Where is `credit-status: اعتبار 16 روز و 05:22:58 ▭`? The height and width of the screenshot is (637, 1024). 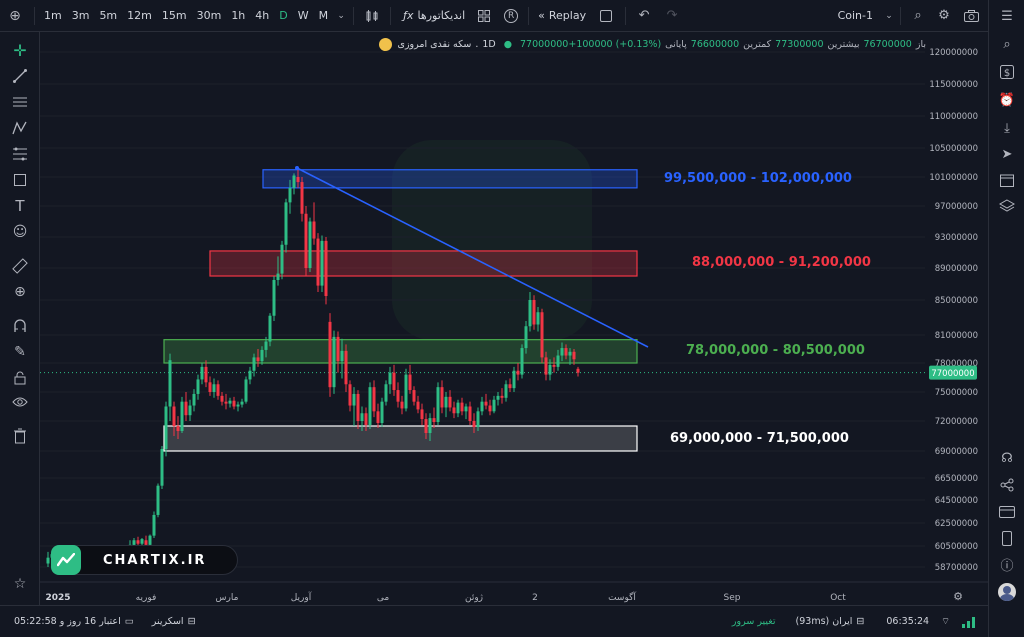
credit-status: اعتبار 16 روز و 05:22:58 ▭ is located at coordinates (74, 621).